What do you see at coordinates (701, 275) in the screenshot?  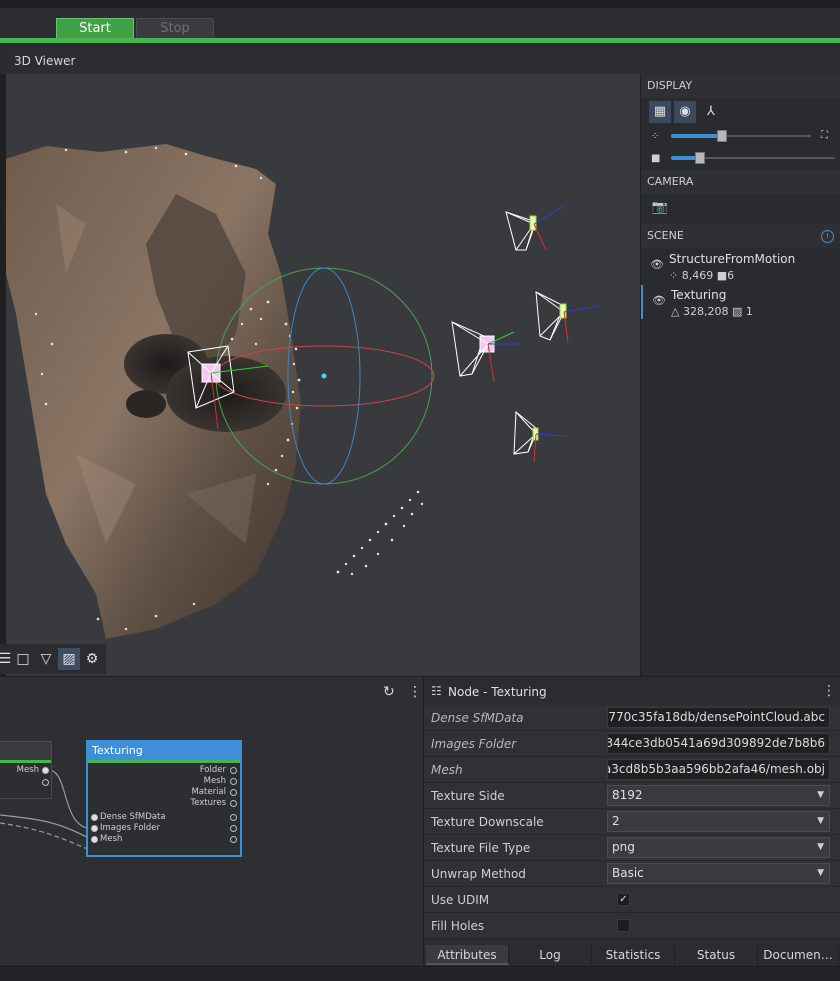 I see `scene-item-stats: ⁘ 8,469 ■6` at bounding box center [701, 275].